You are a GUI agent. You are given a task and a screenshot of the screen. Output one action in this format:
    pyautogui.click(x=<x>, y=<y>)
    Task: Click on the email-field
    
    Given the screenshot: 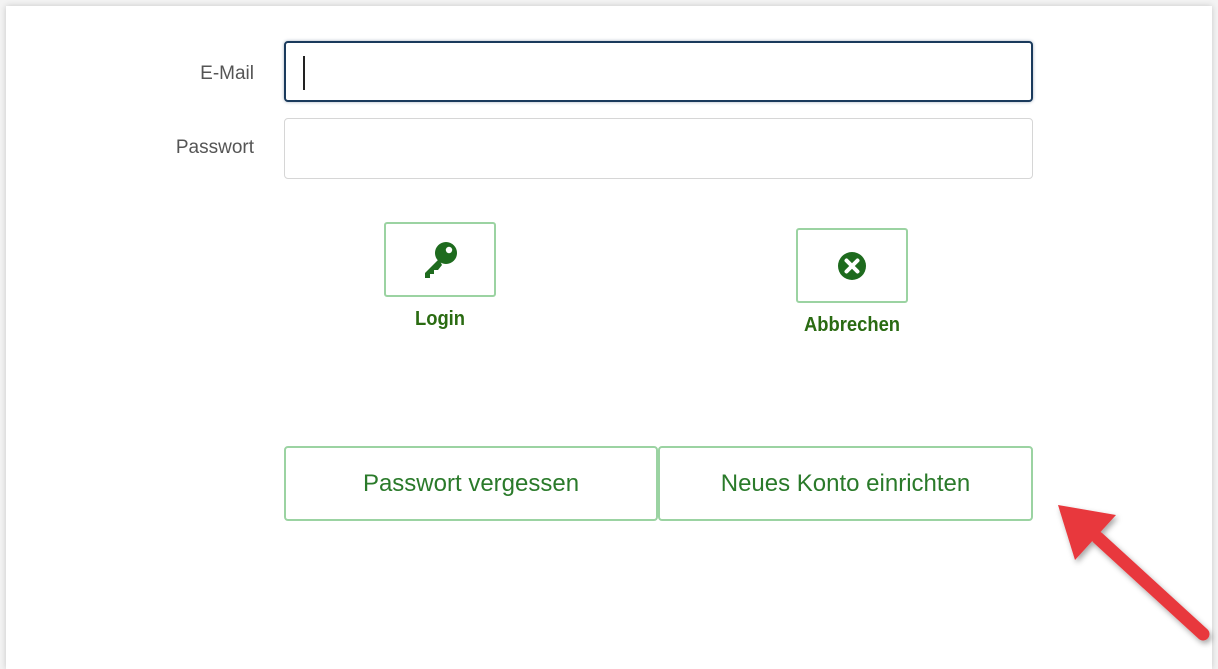 What is the action you would take?
    pyautogui.click(x=658, y=71)
    